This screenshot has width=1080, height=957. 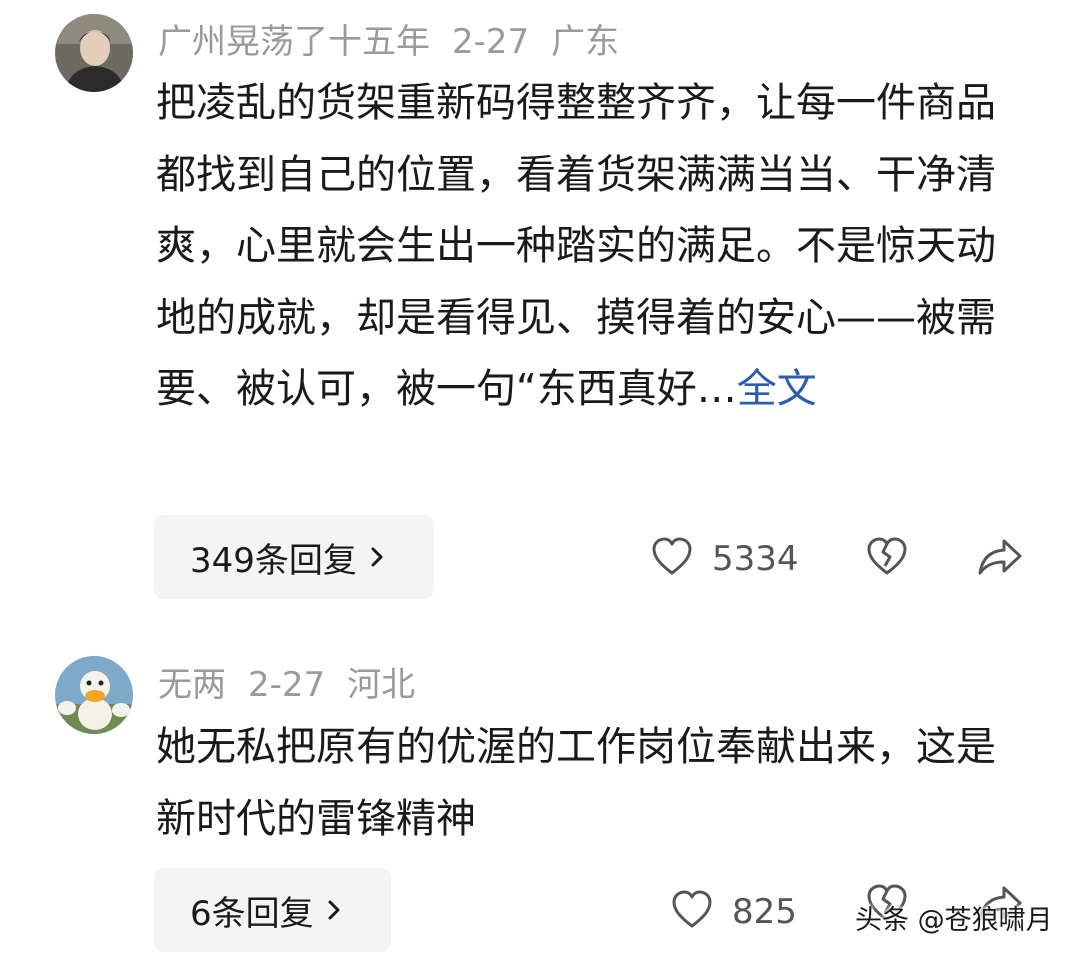 What do you see at coordinates (777, 389) in the screenshot?
I see `expand-full-text-link: 全文` at bounding box center [777, 389].